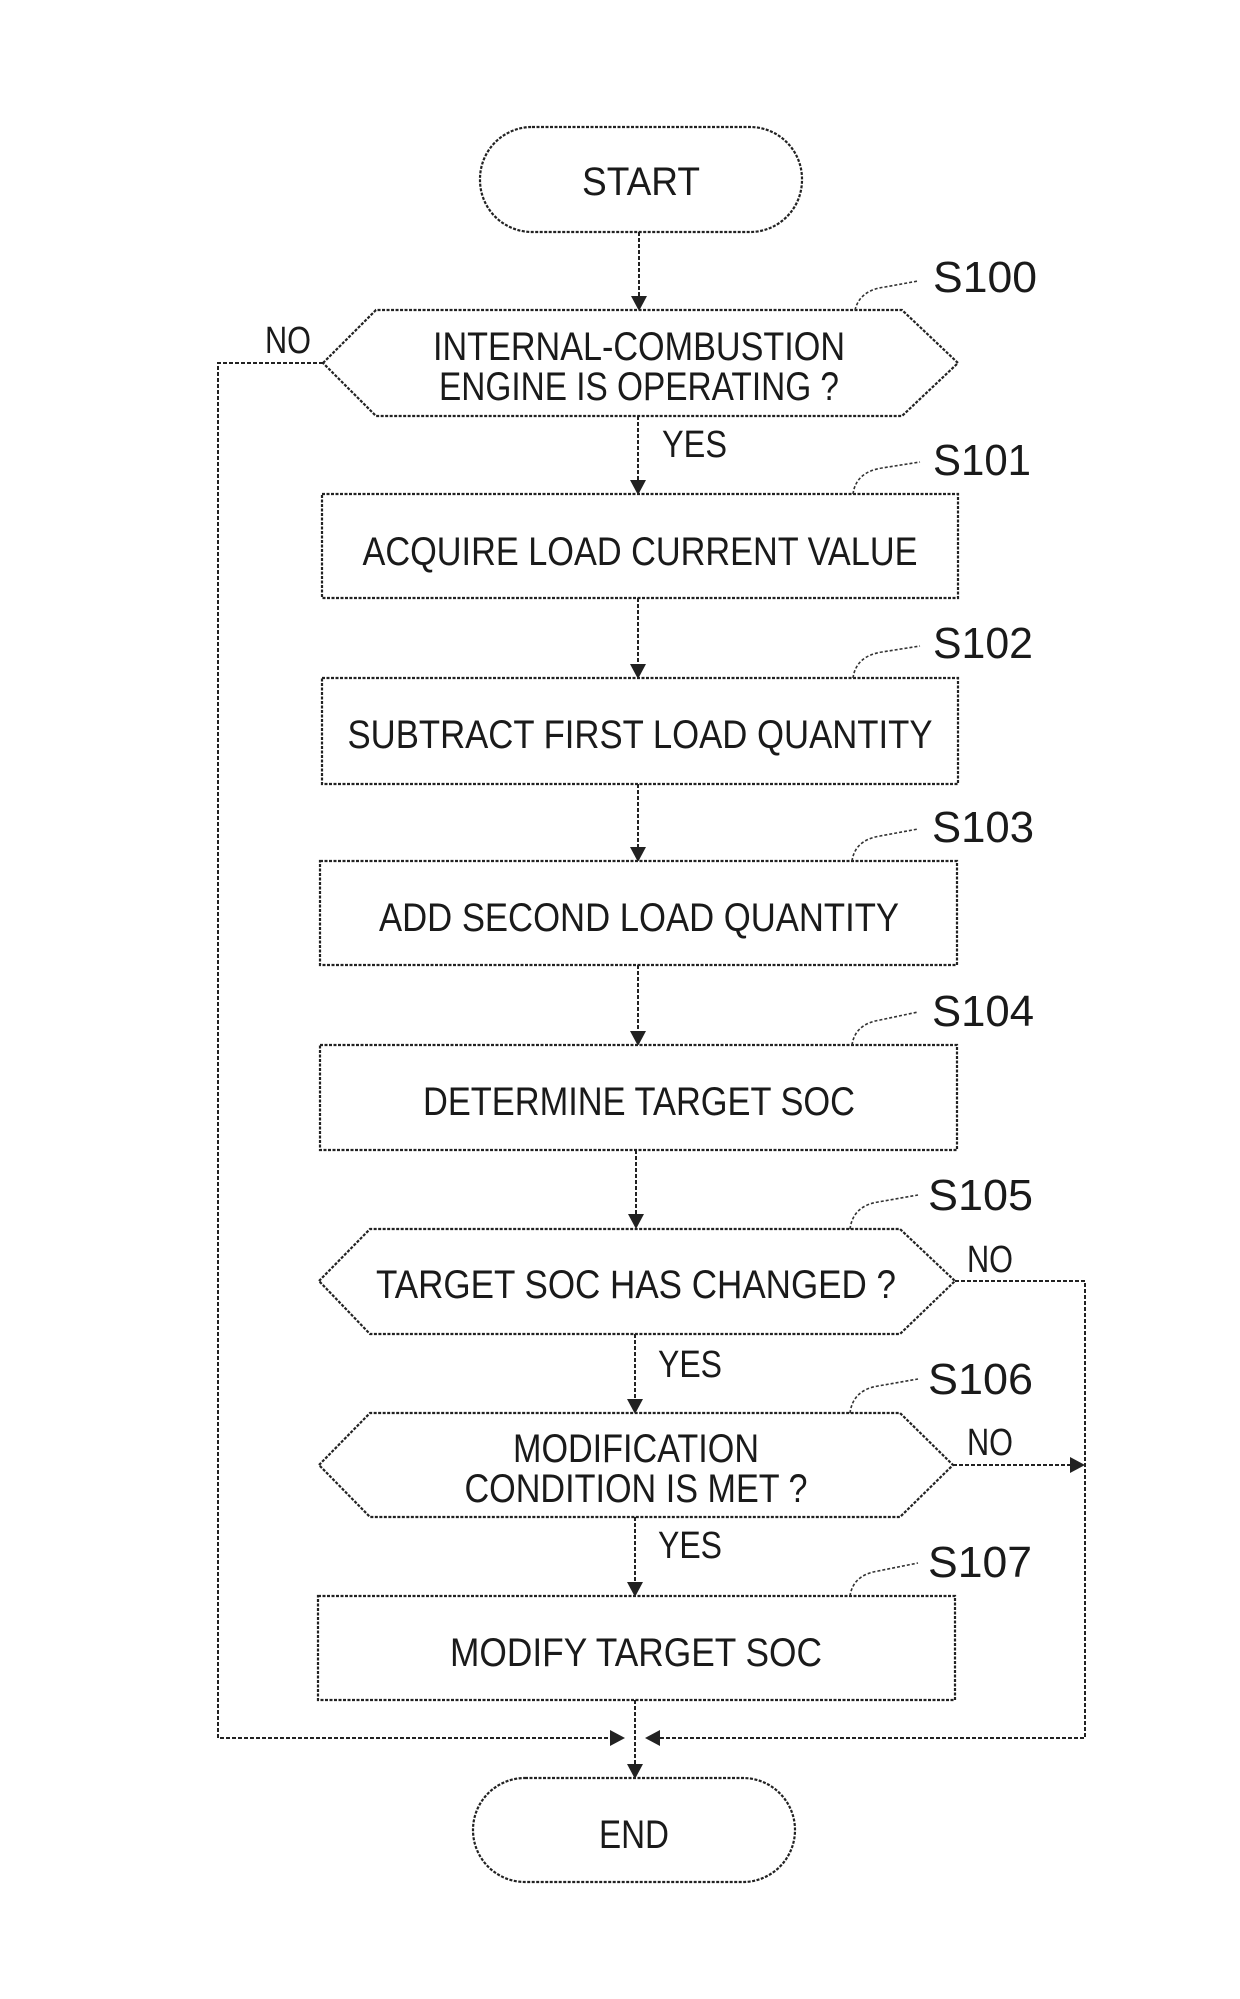  I want to click on decision-s105: TARGET SOC HAS CHANGED ? S105 NO YES, so click(675, 1278).